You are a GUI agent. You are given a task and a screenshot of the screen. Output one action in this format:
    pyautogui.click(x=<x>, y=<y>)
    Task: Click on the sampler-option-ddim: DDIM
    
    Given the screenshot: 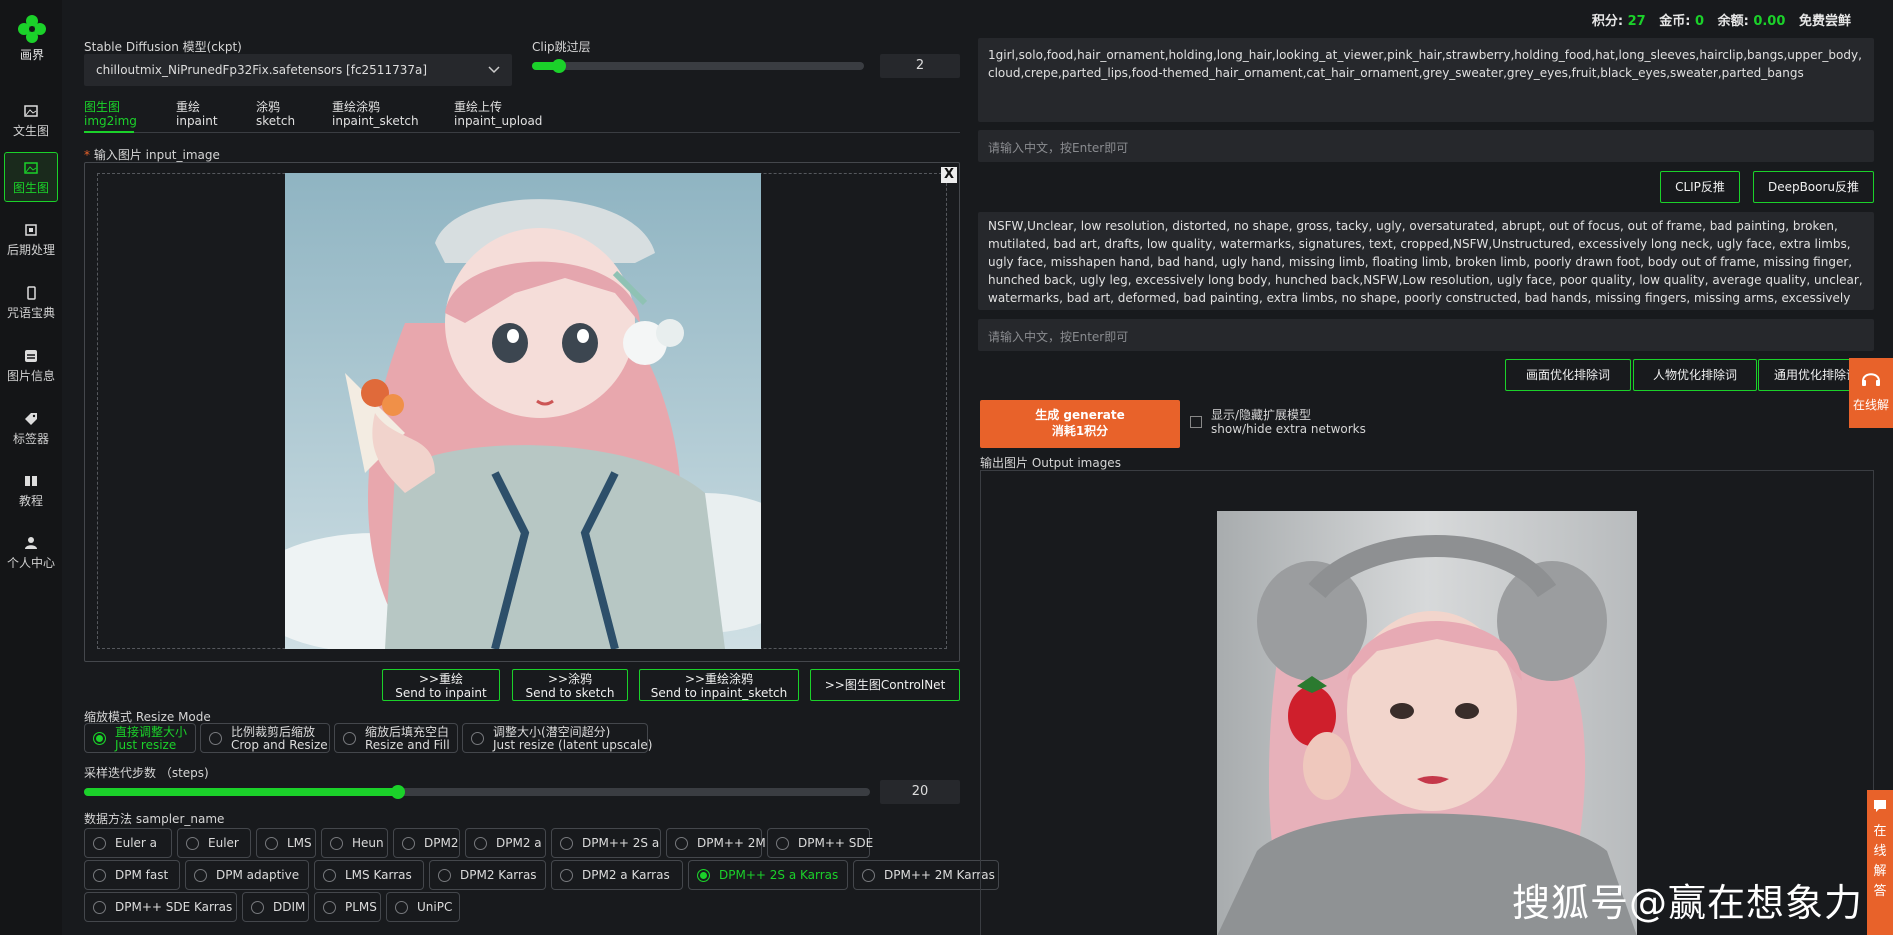 What is the action you would take?
    pyautogui.click(x=275, y=907)
    